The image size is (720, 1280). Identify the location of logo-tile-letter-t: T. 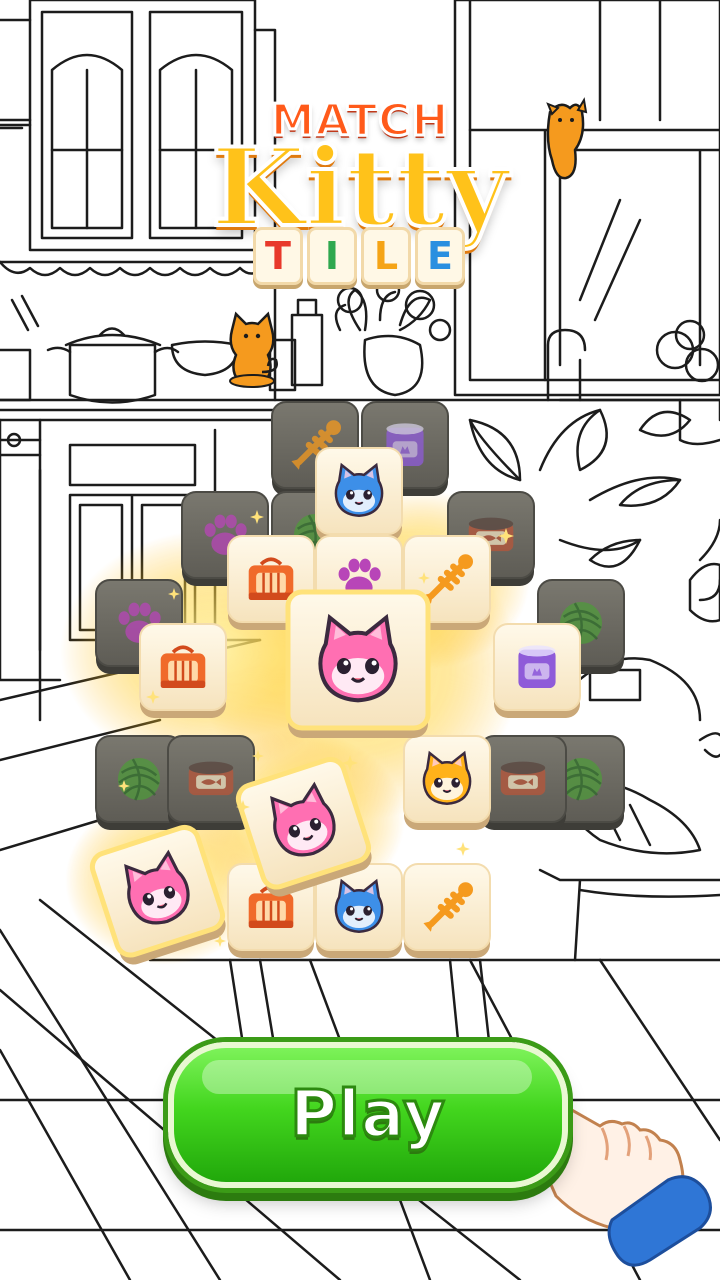
(278, 256).